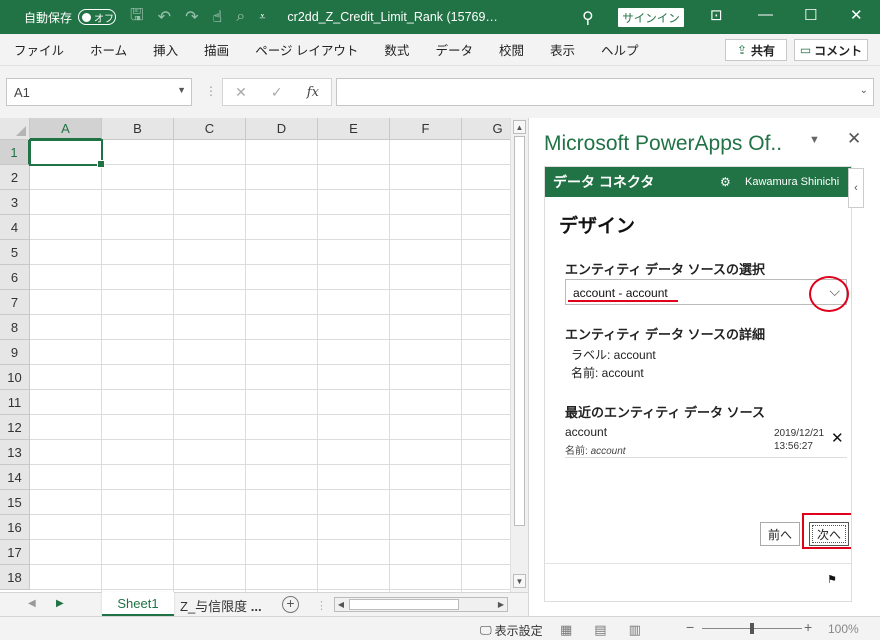 The height and width of the screenshot is (640, 880). What do you see at coordinates (191, 17) in the screenshot?
I see `redo-icon: ↷` at bounding box center [191, 17].